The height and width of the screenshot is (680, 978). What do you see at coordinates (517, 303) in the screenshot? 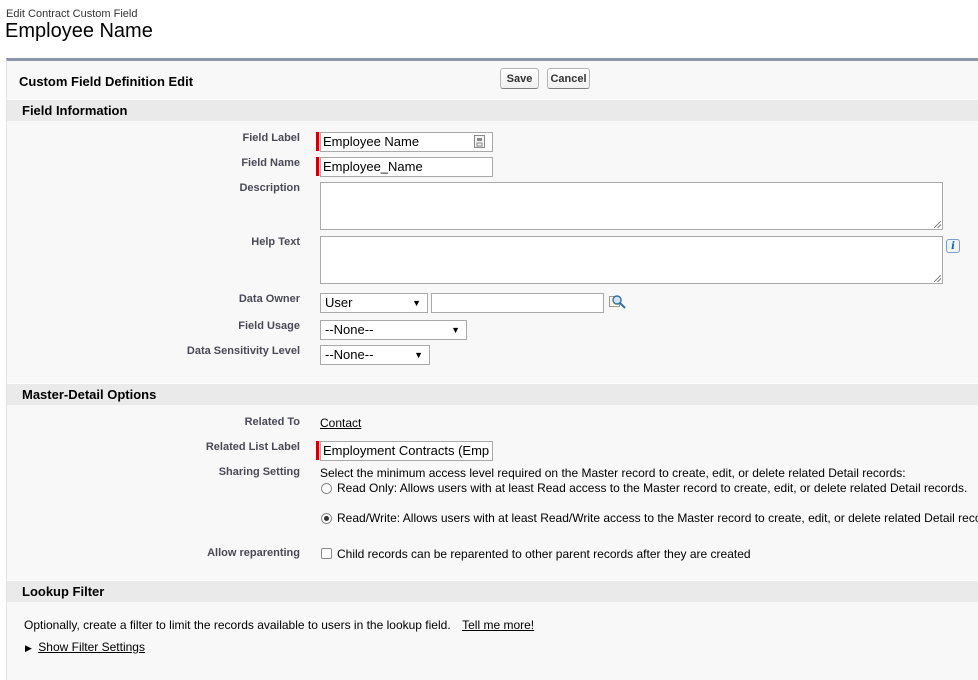
I see `data-owner-input` at bounding box center [517, 303].